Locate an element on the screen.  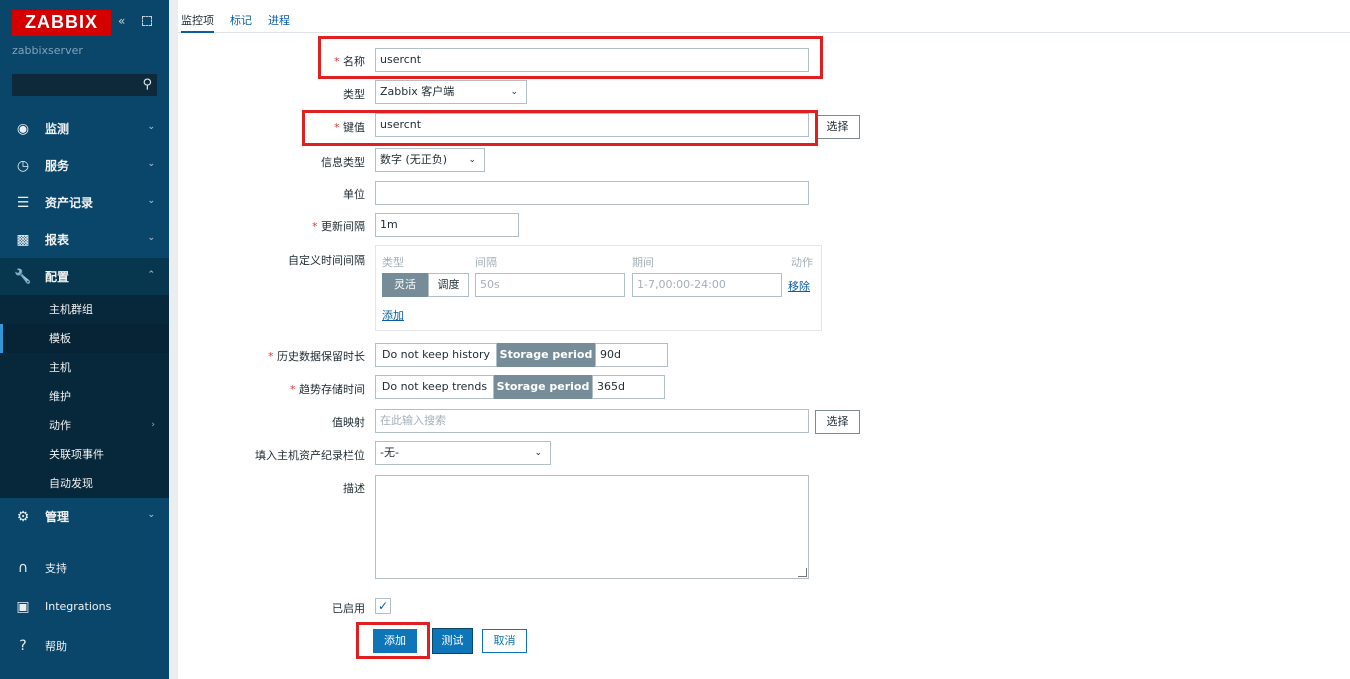
resize-grip-icon is located at coordinates (802, 572).